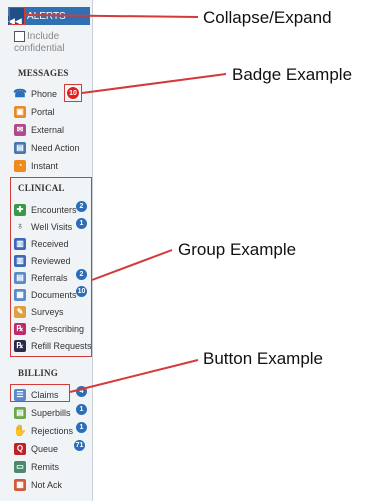  I want to click on callout-badge-example: Badge Example, so click(292, 74).